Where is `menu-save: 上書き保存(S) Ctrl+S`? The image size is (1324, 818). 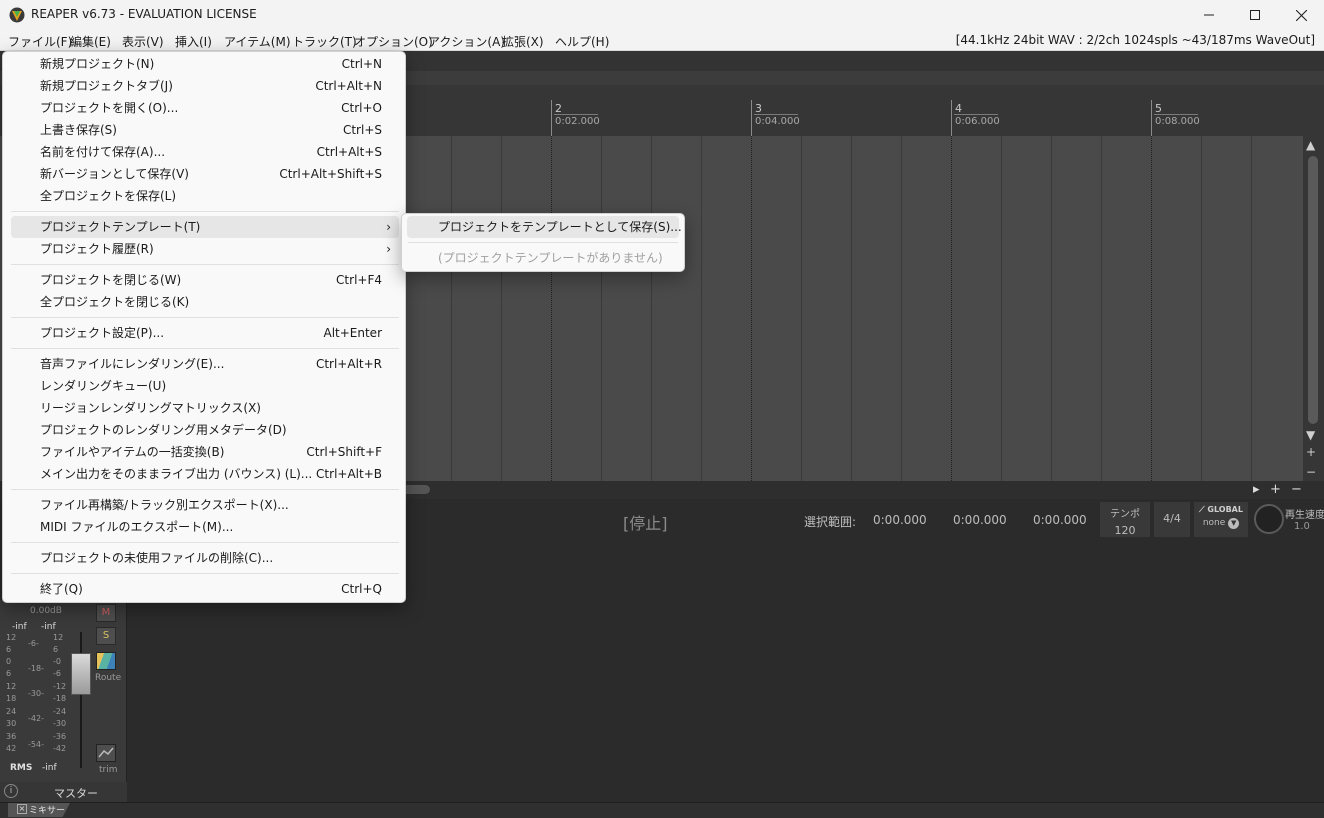
menu-save: 上書き保存(S) Ctrl+S is located at coordinates (205, 130).